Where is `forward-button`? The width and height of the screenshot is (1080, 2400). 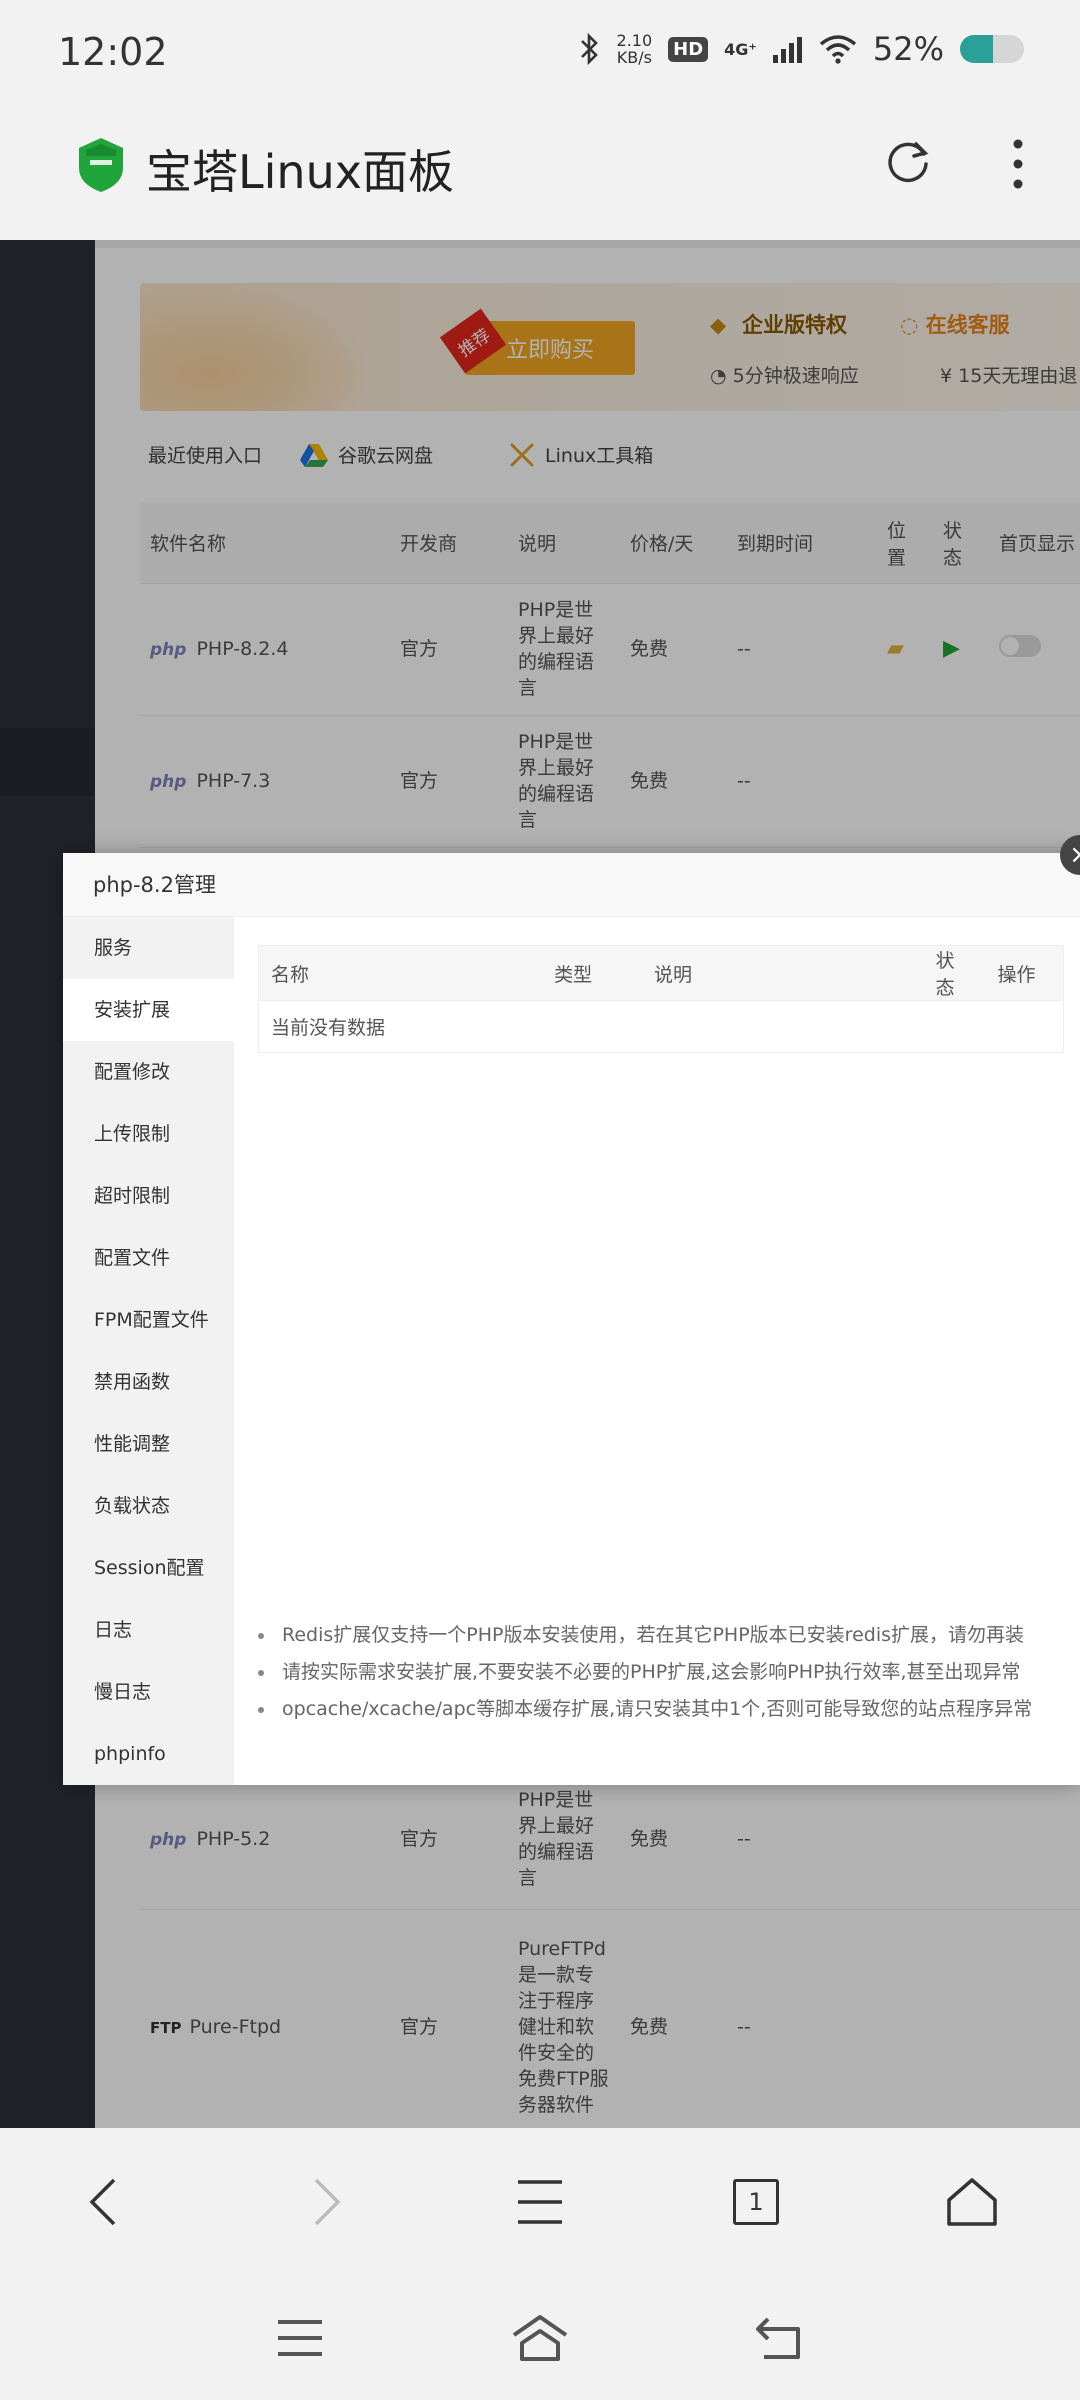
forward-button is located at coordinates (326, 2202).